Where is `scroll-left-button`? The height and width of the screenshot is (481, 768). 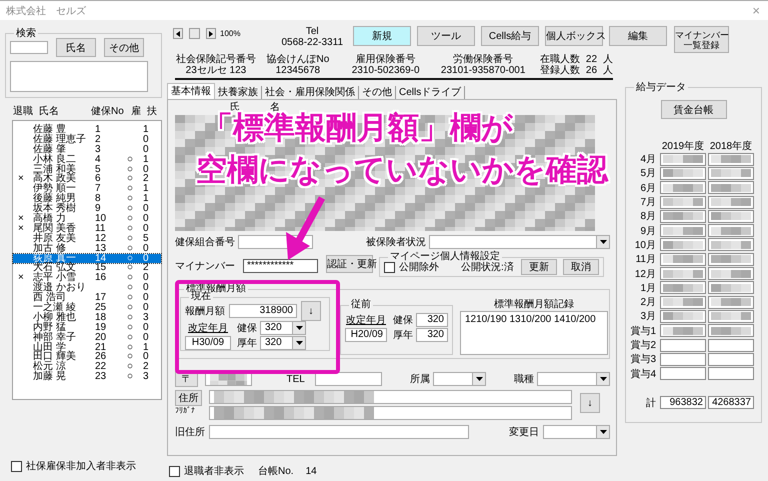
scroll-left-button is located at coordinates (178, 33).